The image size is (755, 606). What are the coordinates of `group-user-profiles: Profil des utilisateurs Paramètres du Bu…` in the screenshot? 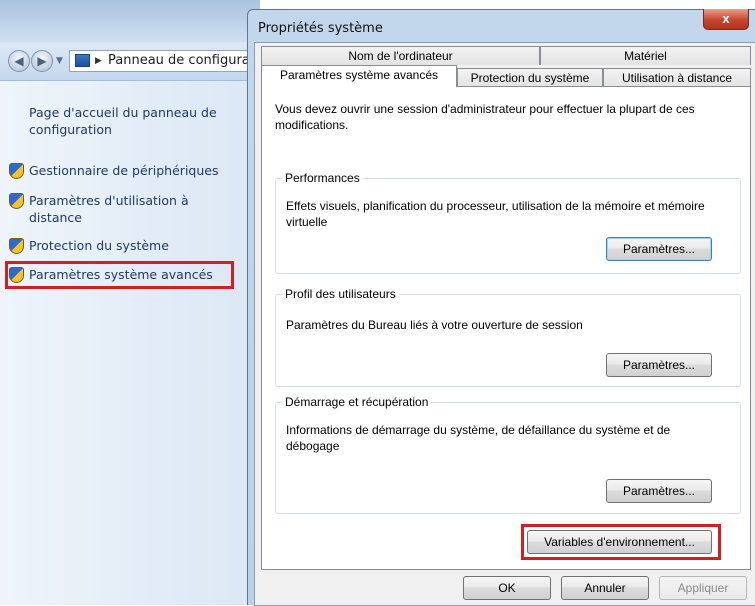 It's located at (508, 337).